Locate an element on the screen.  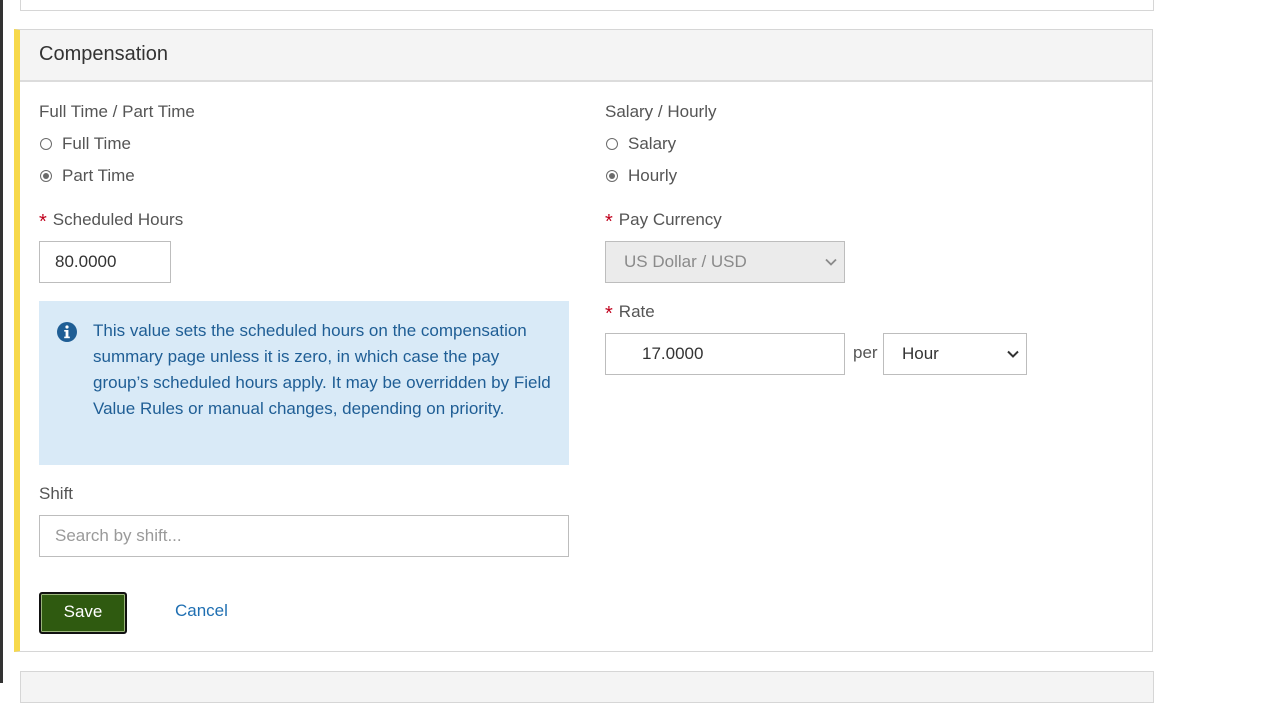
save-button: Save is located at coordinates (83, 613).